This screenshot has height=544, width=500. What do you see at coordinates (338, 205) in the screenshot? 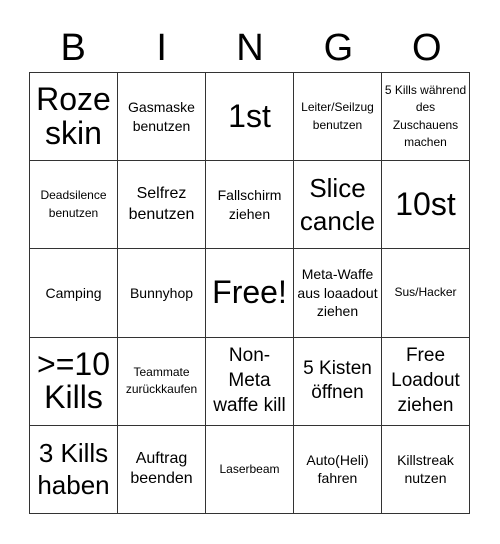
I see `bingo-cell: Slice cancle` at bounding box center [338, 205].